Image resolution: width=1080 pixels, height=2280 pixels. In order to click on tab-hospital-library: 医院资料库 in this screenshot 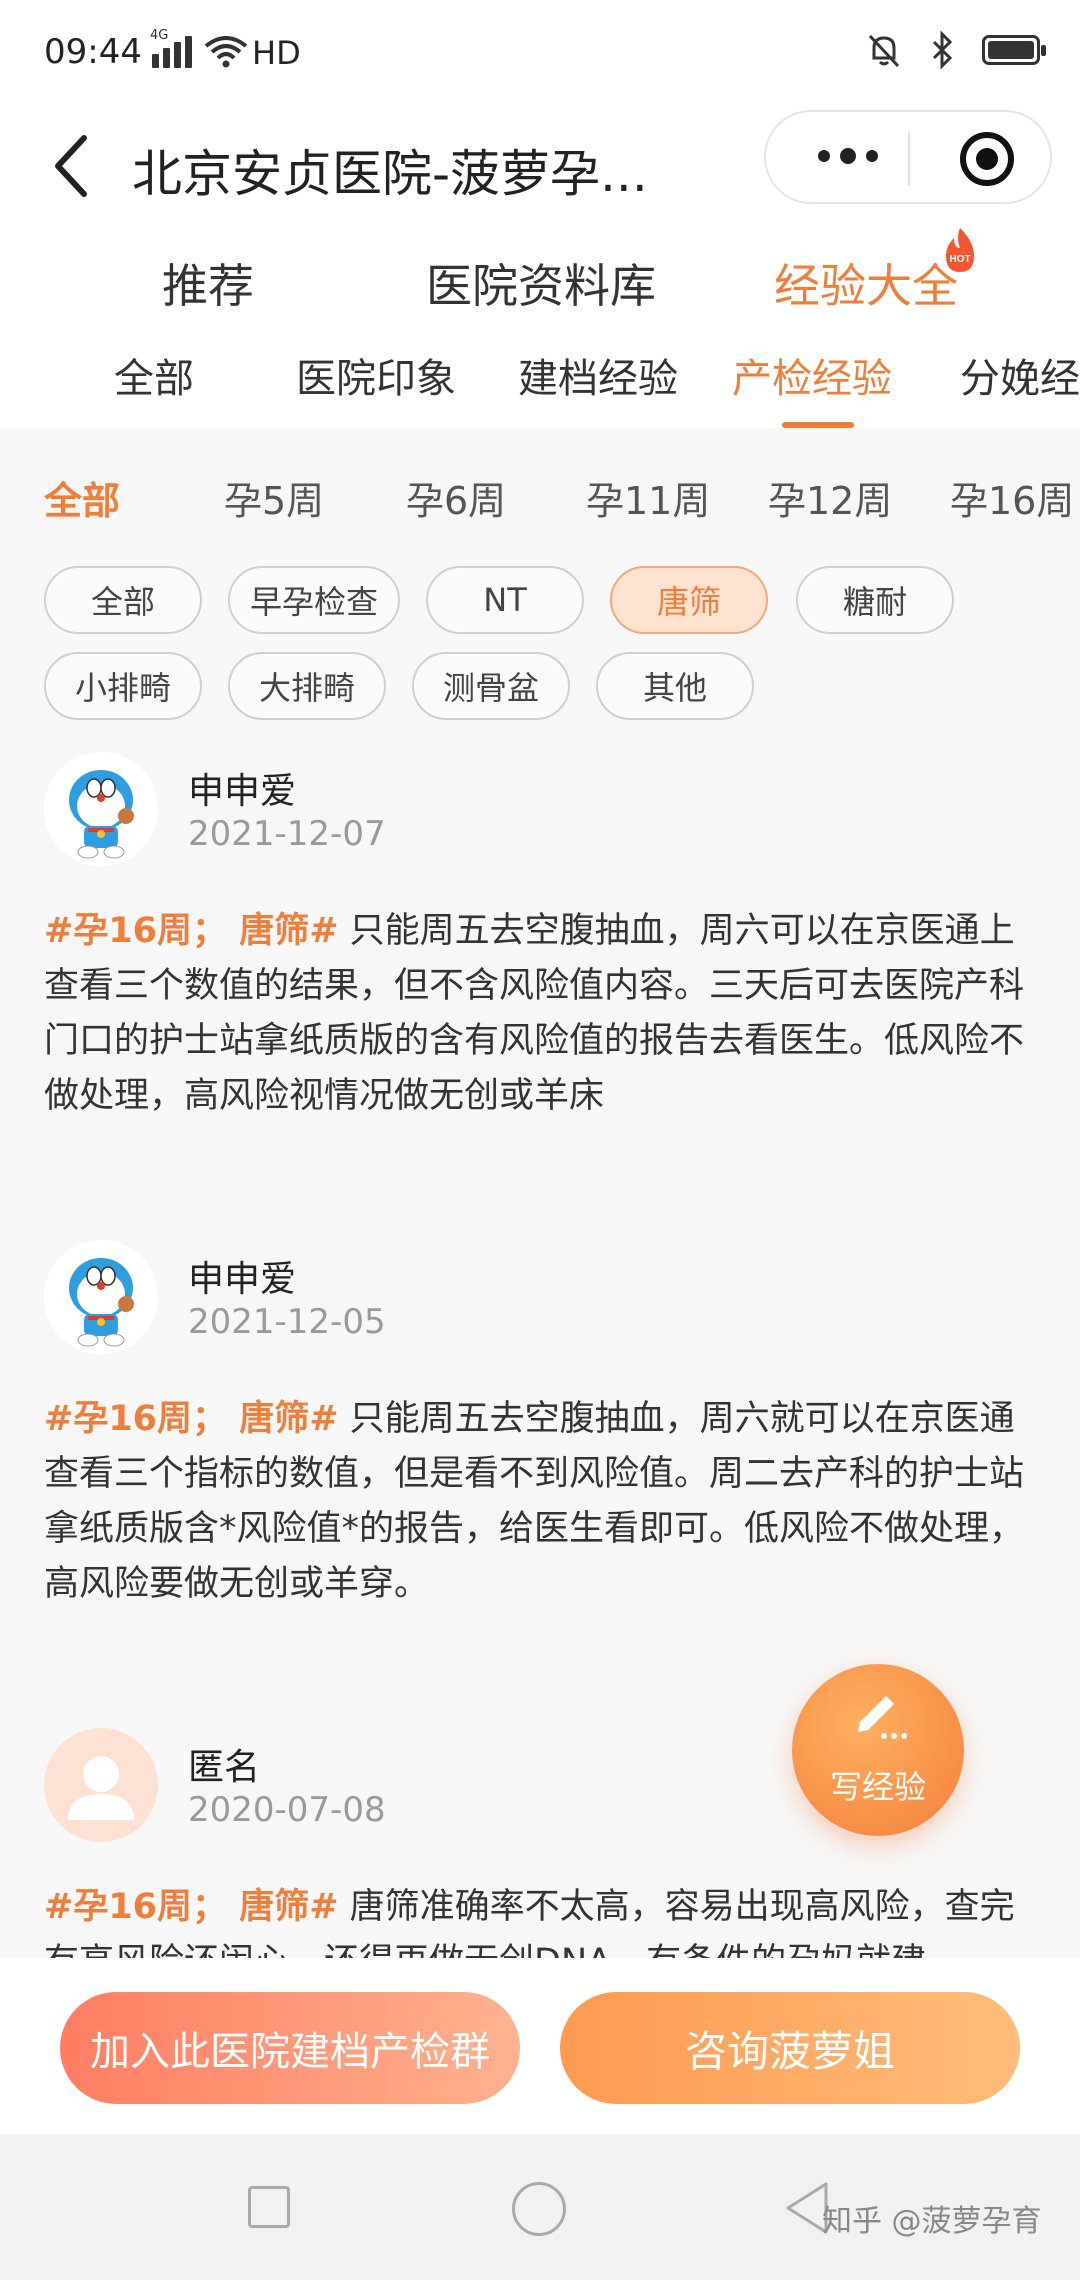, I will do `click(541, 283)`.